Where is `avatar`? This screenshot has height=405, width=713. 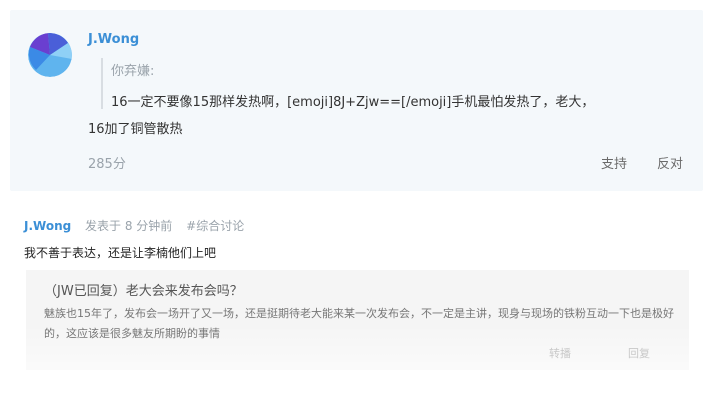
avatar is located at coordinates (50, 55).